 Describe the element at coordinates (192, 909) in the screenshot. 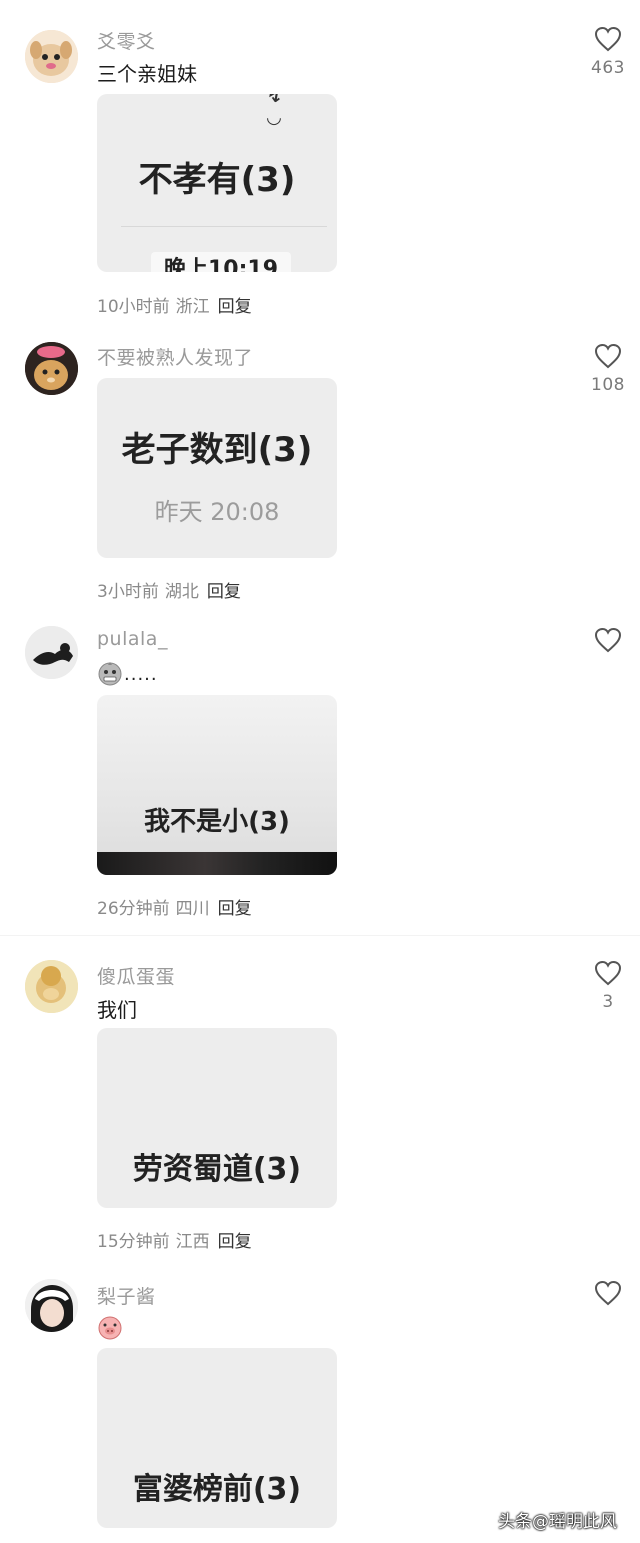

I see `comment-location: 四川` at that location.